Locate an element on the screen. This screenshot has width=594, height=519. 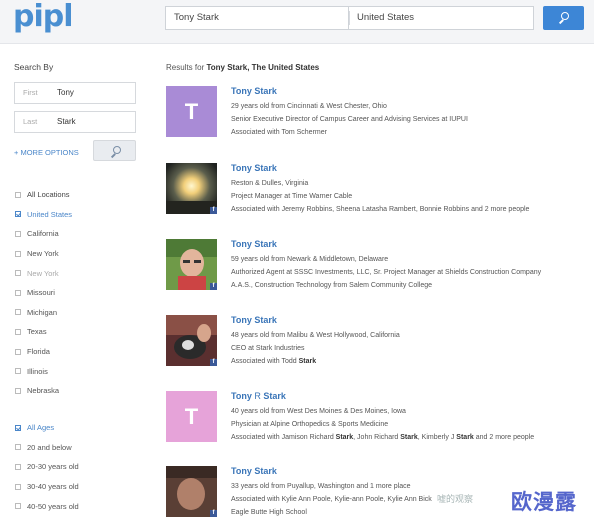
result-line: Eagle Butte High School is located at coordinates (269, 512).